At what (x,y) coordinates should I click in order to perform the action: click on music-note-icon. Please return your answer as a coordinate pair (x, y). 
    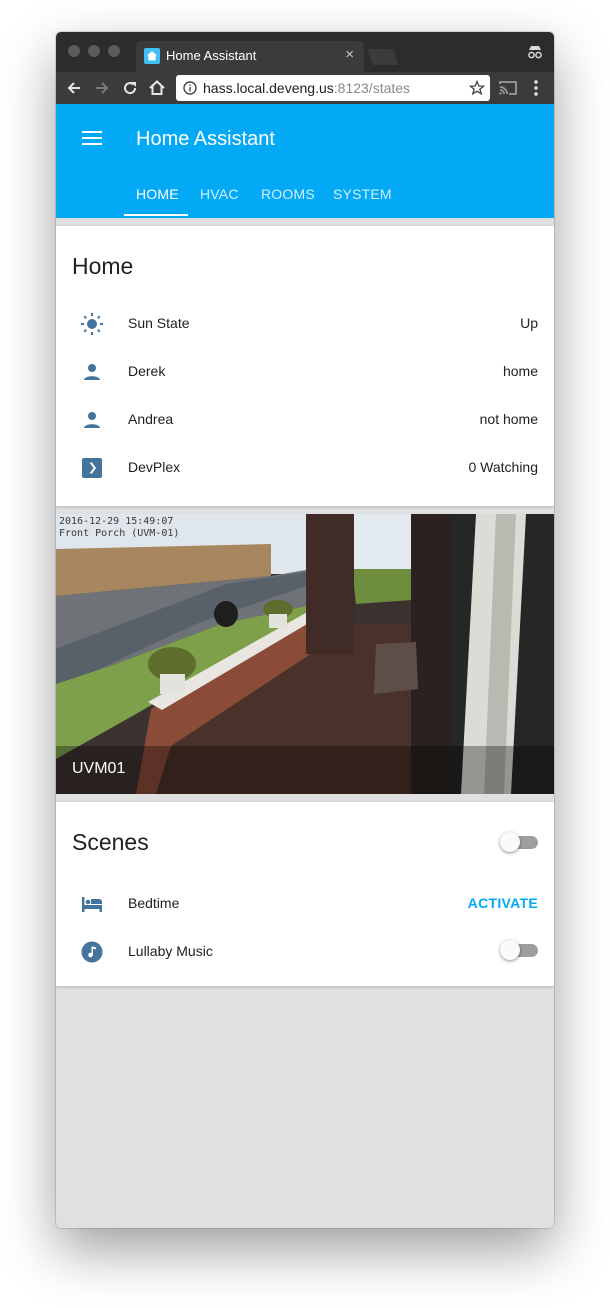
    Looking at the image, I should click on (92, 952).